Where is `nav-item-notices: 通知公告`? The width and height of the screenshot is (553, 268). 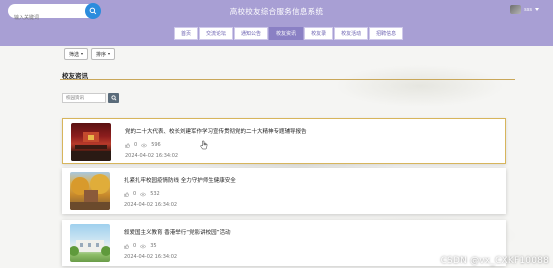
nav-item-notices: 通知公告 is located at coordinates (251, 33).